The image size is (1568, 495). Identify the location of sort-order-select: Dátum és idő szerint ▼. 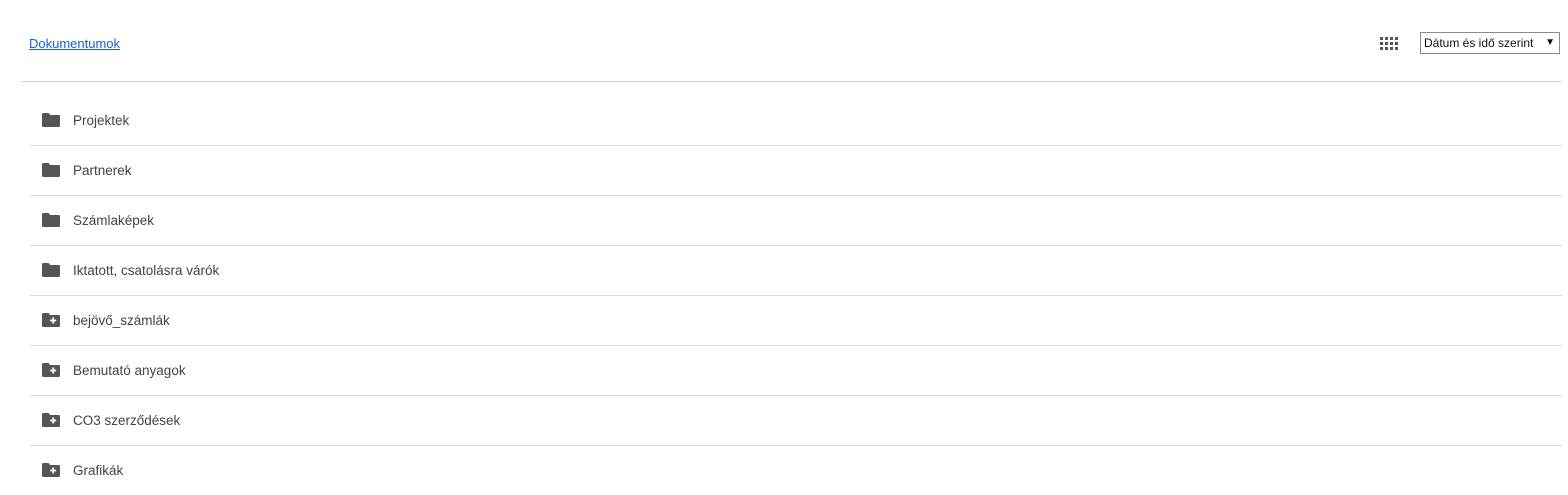
(1490, 43).